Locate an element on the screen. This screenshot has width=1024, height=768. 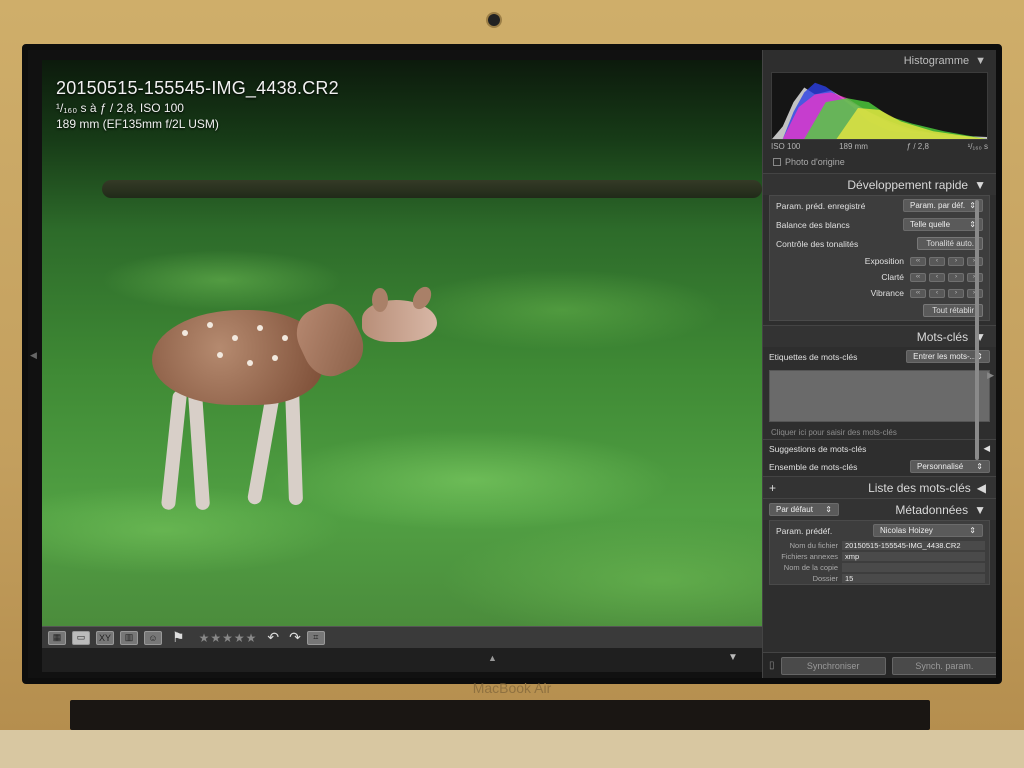
folder-label: Dossier is located at coordinates (825, 578).